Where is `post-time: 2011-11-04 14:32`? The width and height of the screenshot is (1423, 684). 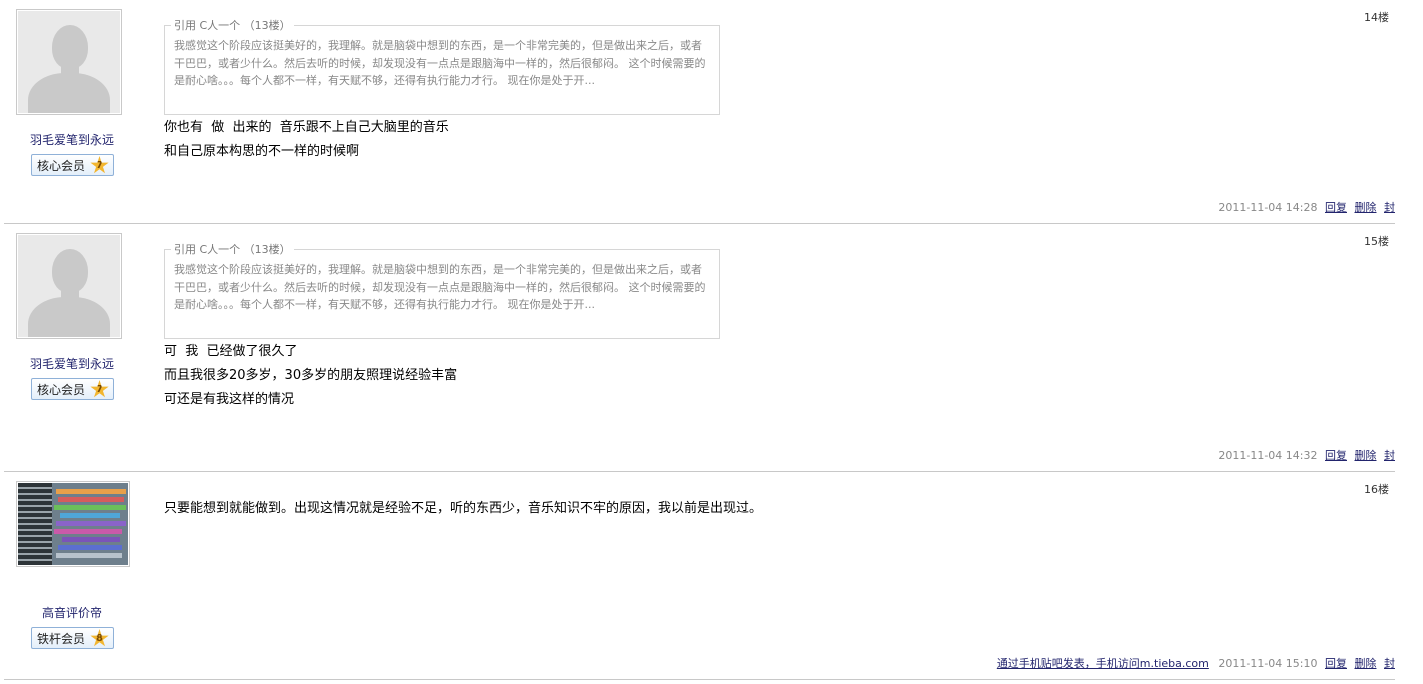 post-time: 2011-11-04 14:32 is located at coordinates (1268, 455).